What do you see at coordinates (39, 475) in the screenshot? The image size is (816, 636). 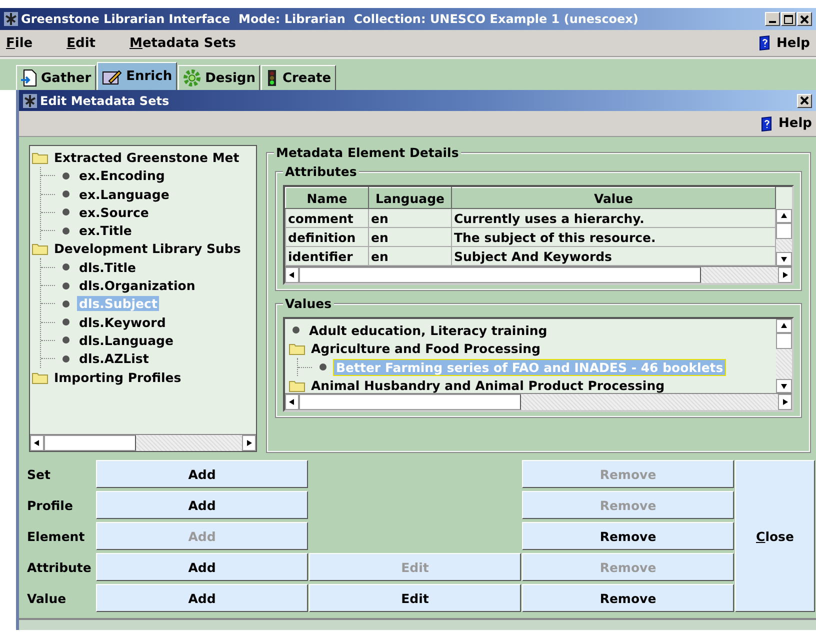 I see `row-label: Set` at bounding box center [39, 475].